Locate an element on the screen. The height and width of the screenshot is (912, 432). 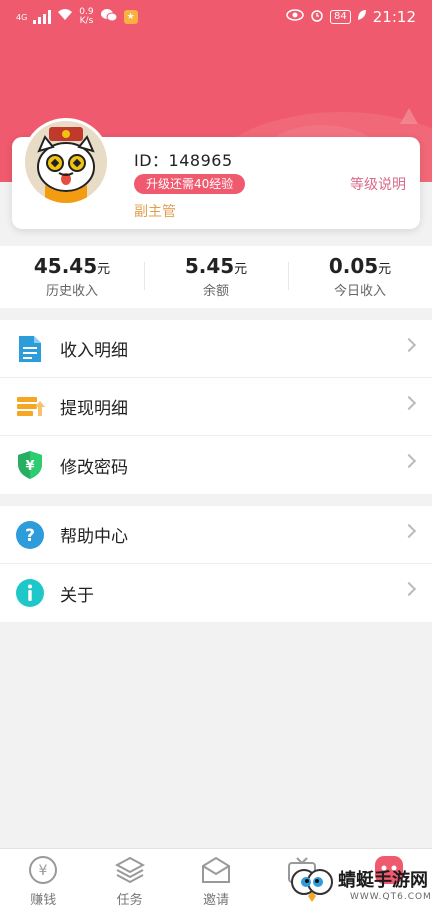
menu-item-label: 提现明细 is located at coordinates (94, 409).